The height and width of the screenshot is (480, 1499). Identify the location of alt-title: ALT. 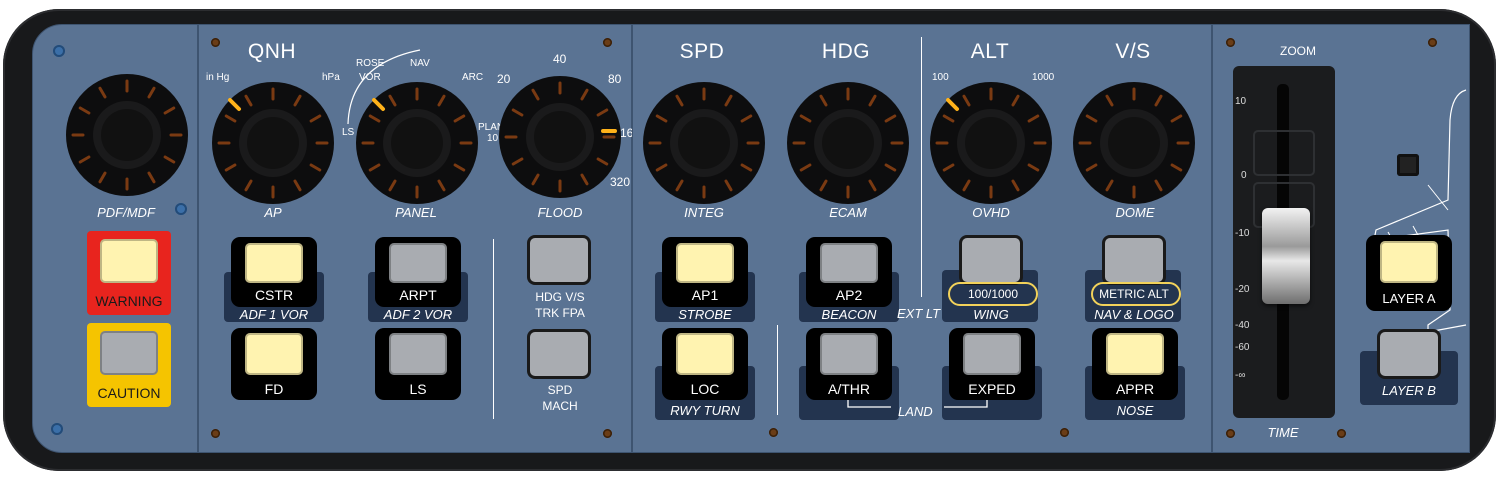
(990, 51).